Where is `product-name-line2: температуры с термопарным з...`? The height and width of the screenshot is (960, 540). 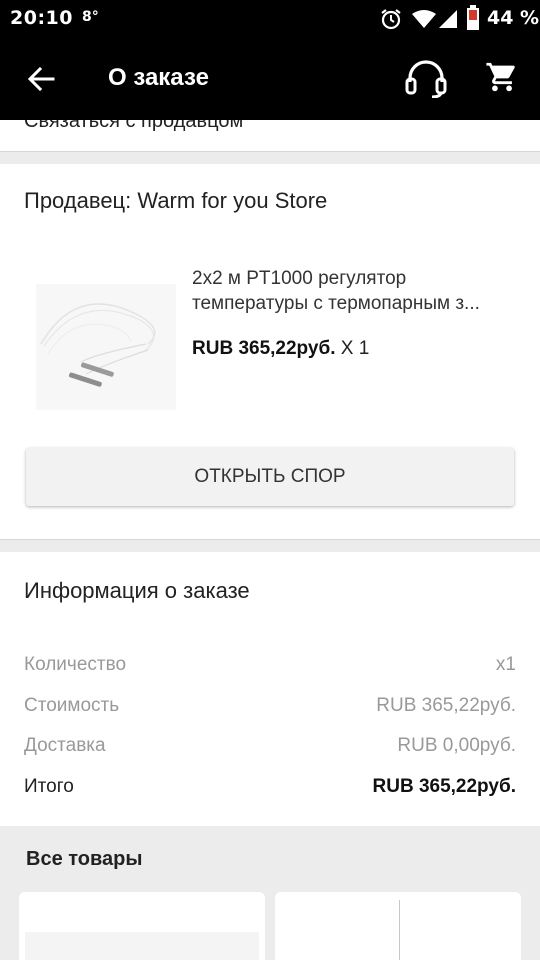 product-name-line2: температуры с термопарным з... is located at coordinates (336, 303).